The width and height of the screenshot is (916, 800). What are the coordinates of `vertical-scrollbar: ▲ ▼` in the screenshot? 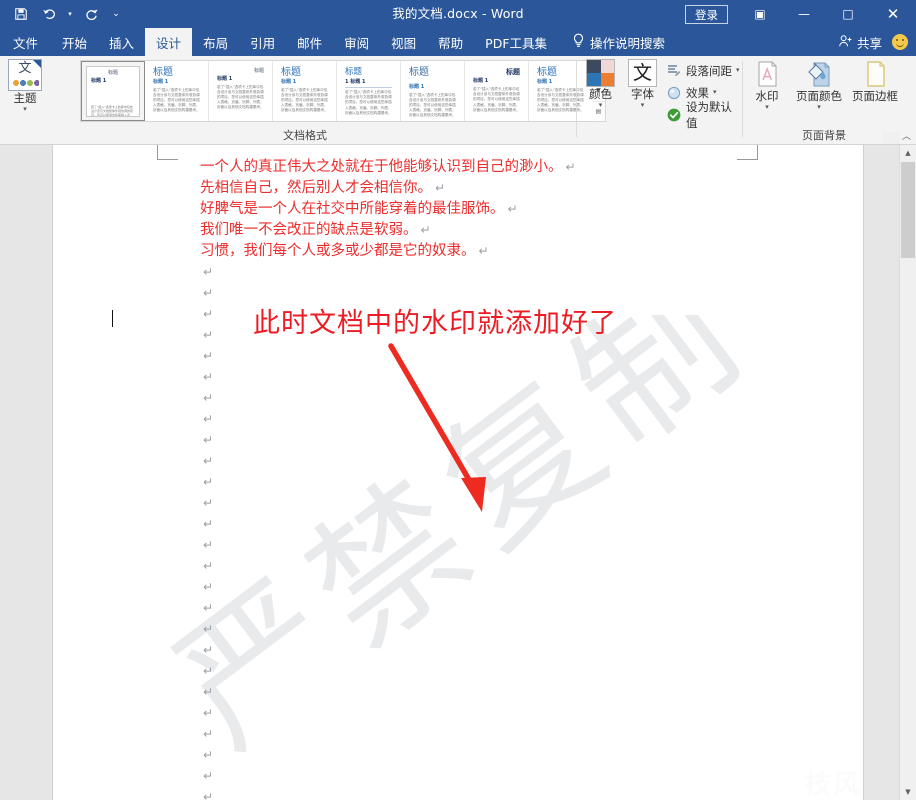 It's located at (907, 472).